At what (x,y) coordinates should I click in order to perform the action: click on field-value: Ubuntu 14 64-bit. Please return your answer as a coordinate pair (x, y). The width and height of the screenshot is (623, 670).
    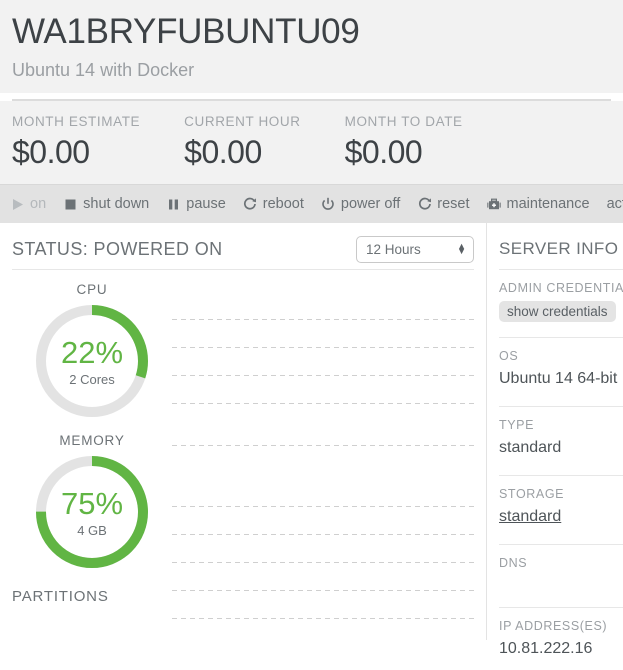
    Looking at the image, I should click on (558, 378).